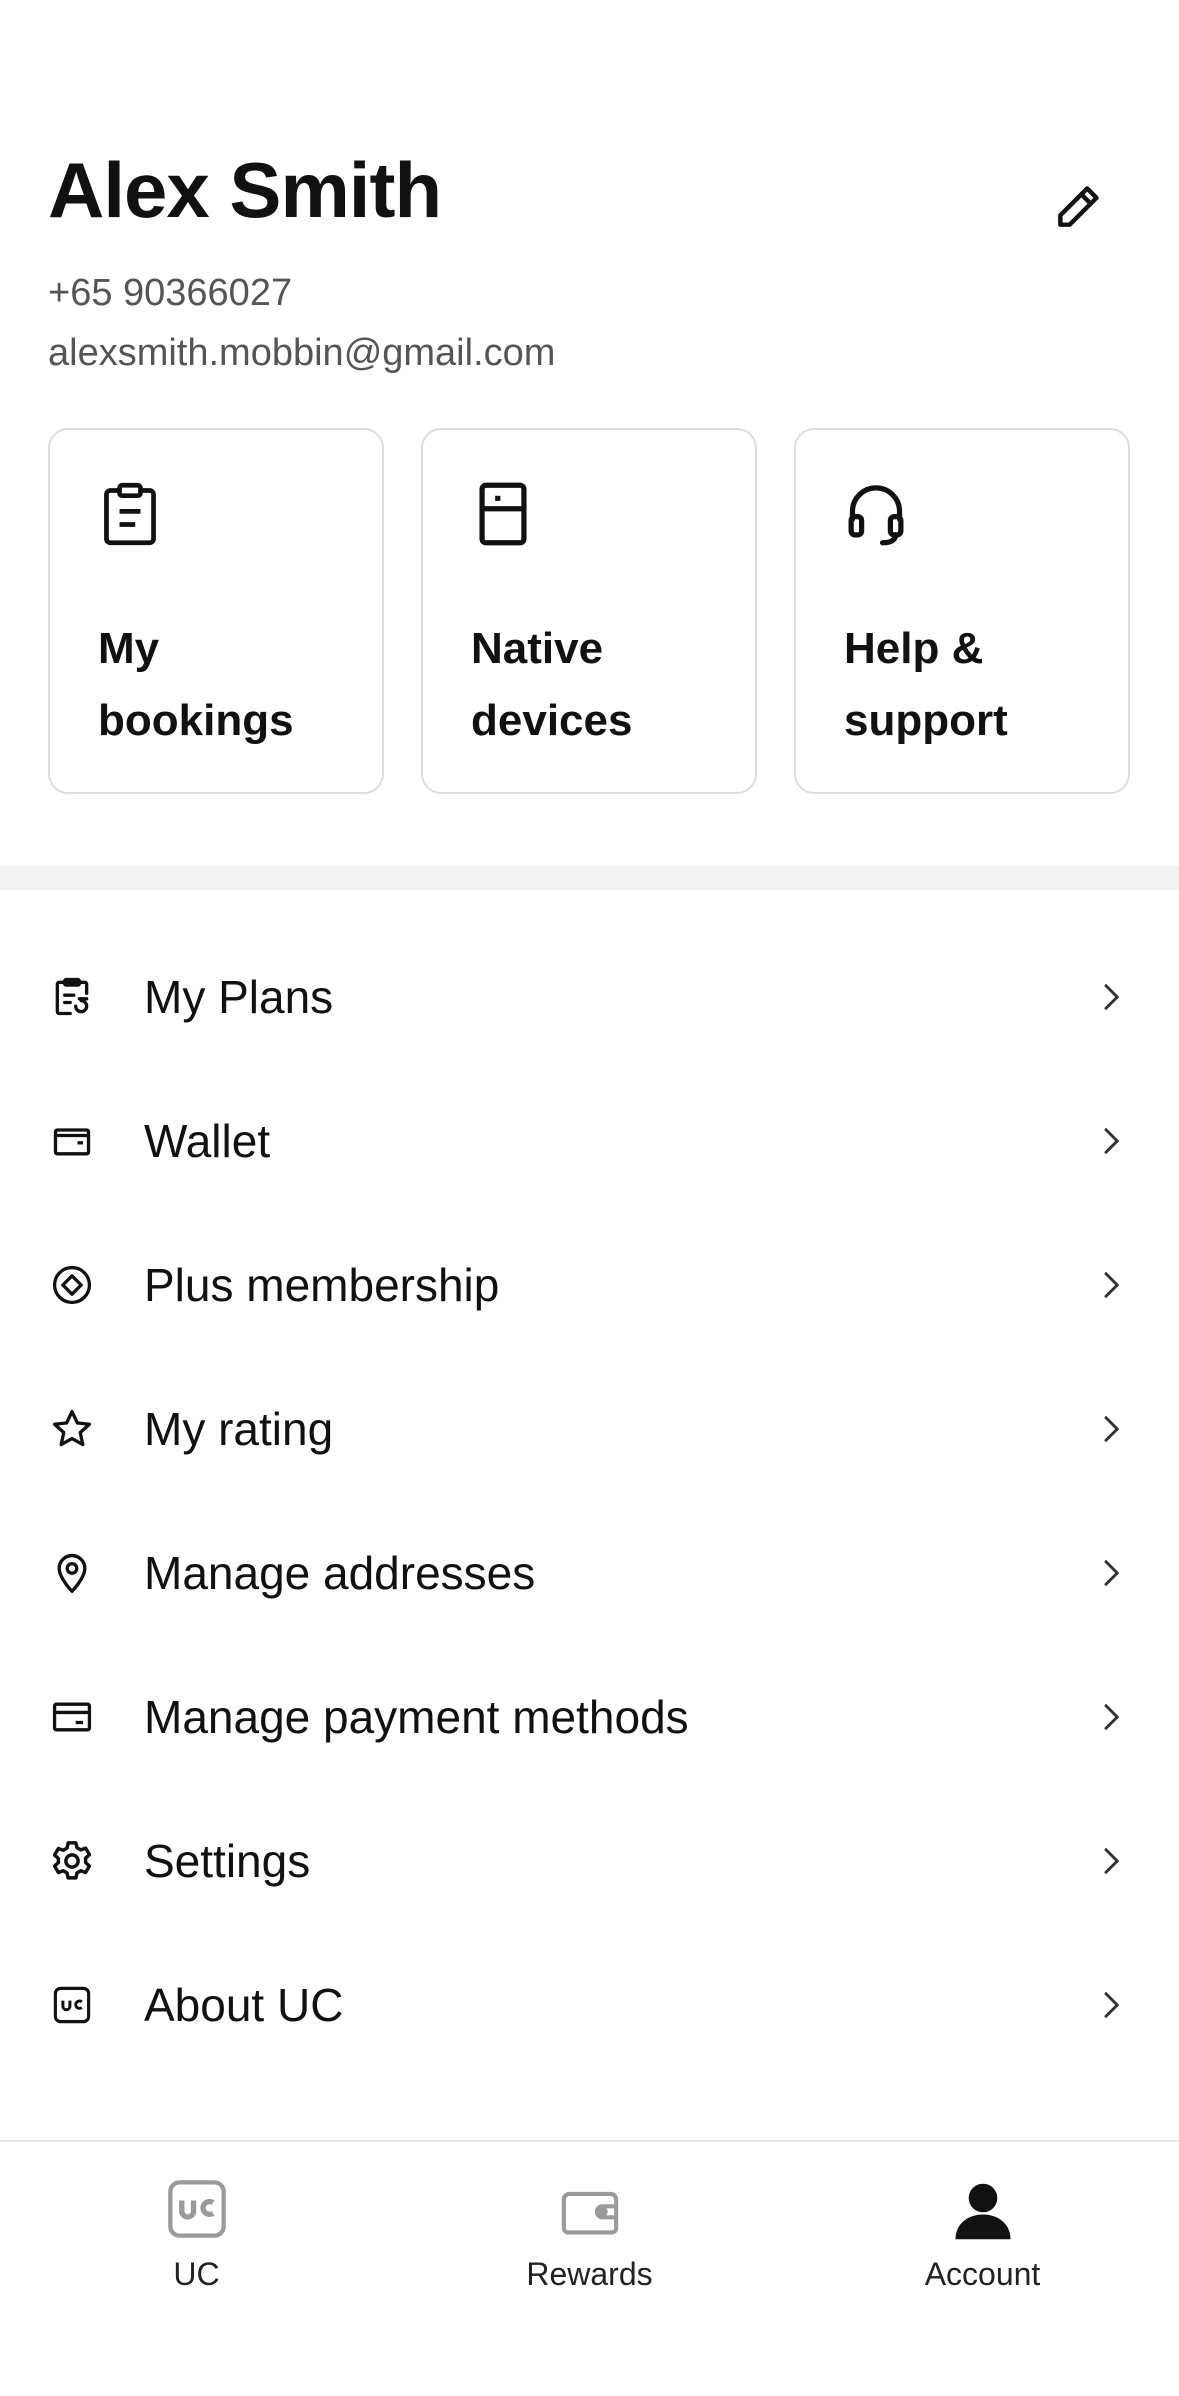 Image resolution: width=1179 pixels, height=2396 pixels. I want to click on card-icon, so click(72, 1717).